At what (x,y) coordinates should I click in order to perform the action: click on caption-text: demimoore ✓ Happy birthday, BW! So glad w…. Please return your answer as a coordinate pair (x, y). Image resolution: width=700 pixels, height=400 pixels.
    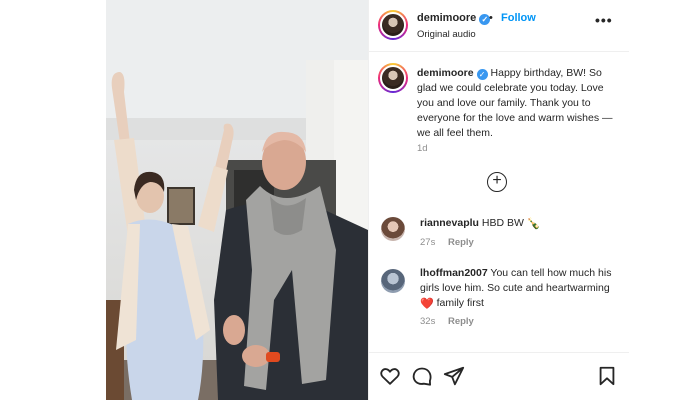
    Looking at the image, I should click on (517, 103).